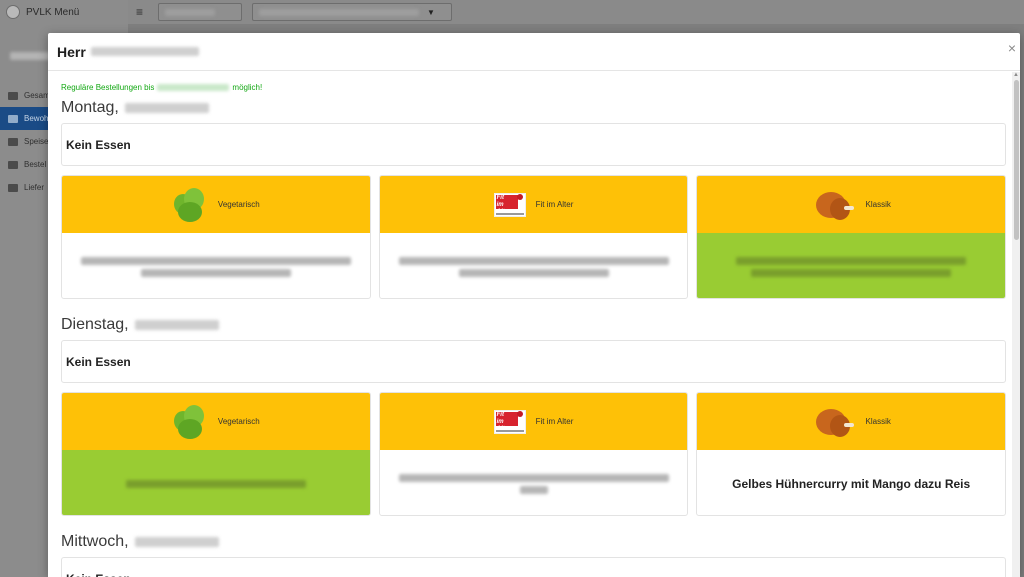 This screenshot has height=577, width=1024. Describe the element at coordinates (144, 51) in the screenshot. I see `resident-name-redacted` at that location.